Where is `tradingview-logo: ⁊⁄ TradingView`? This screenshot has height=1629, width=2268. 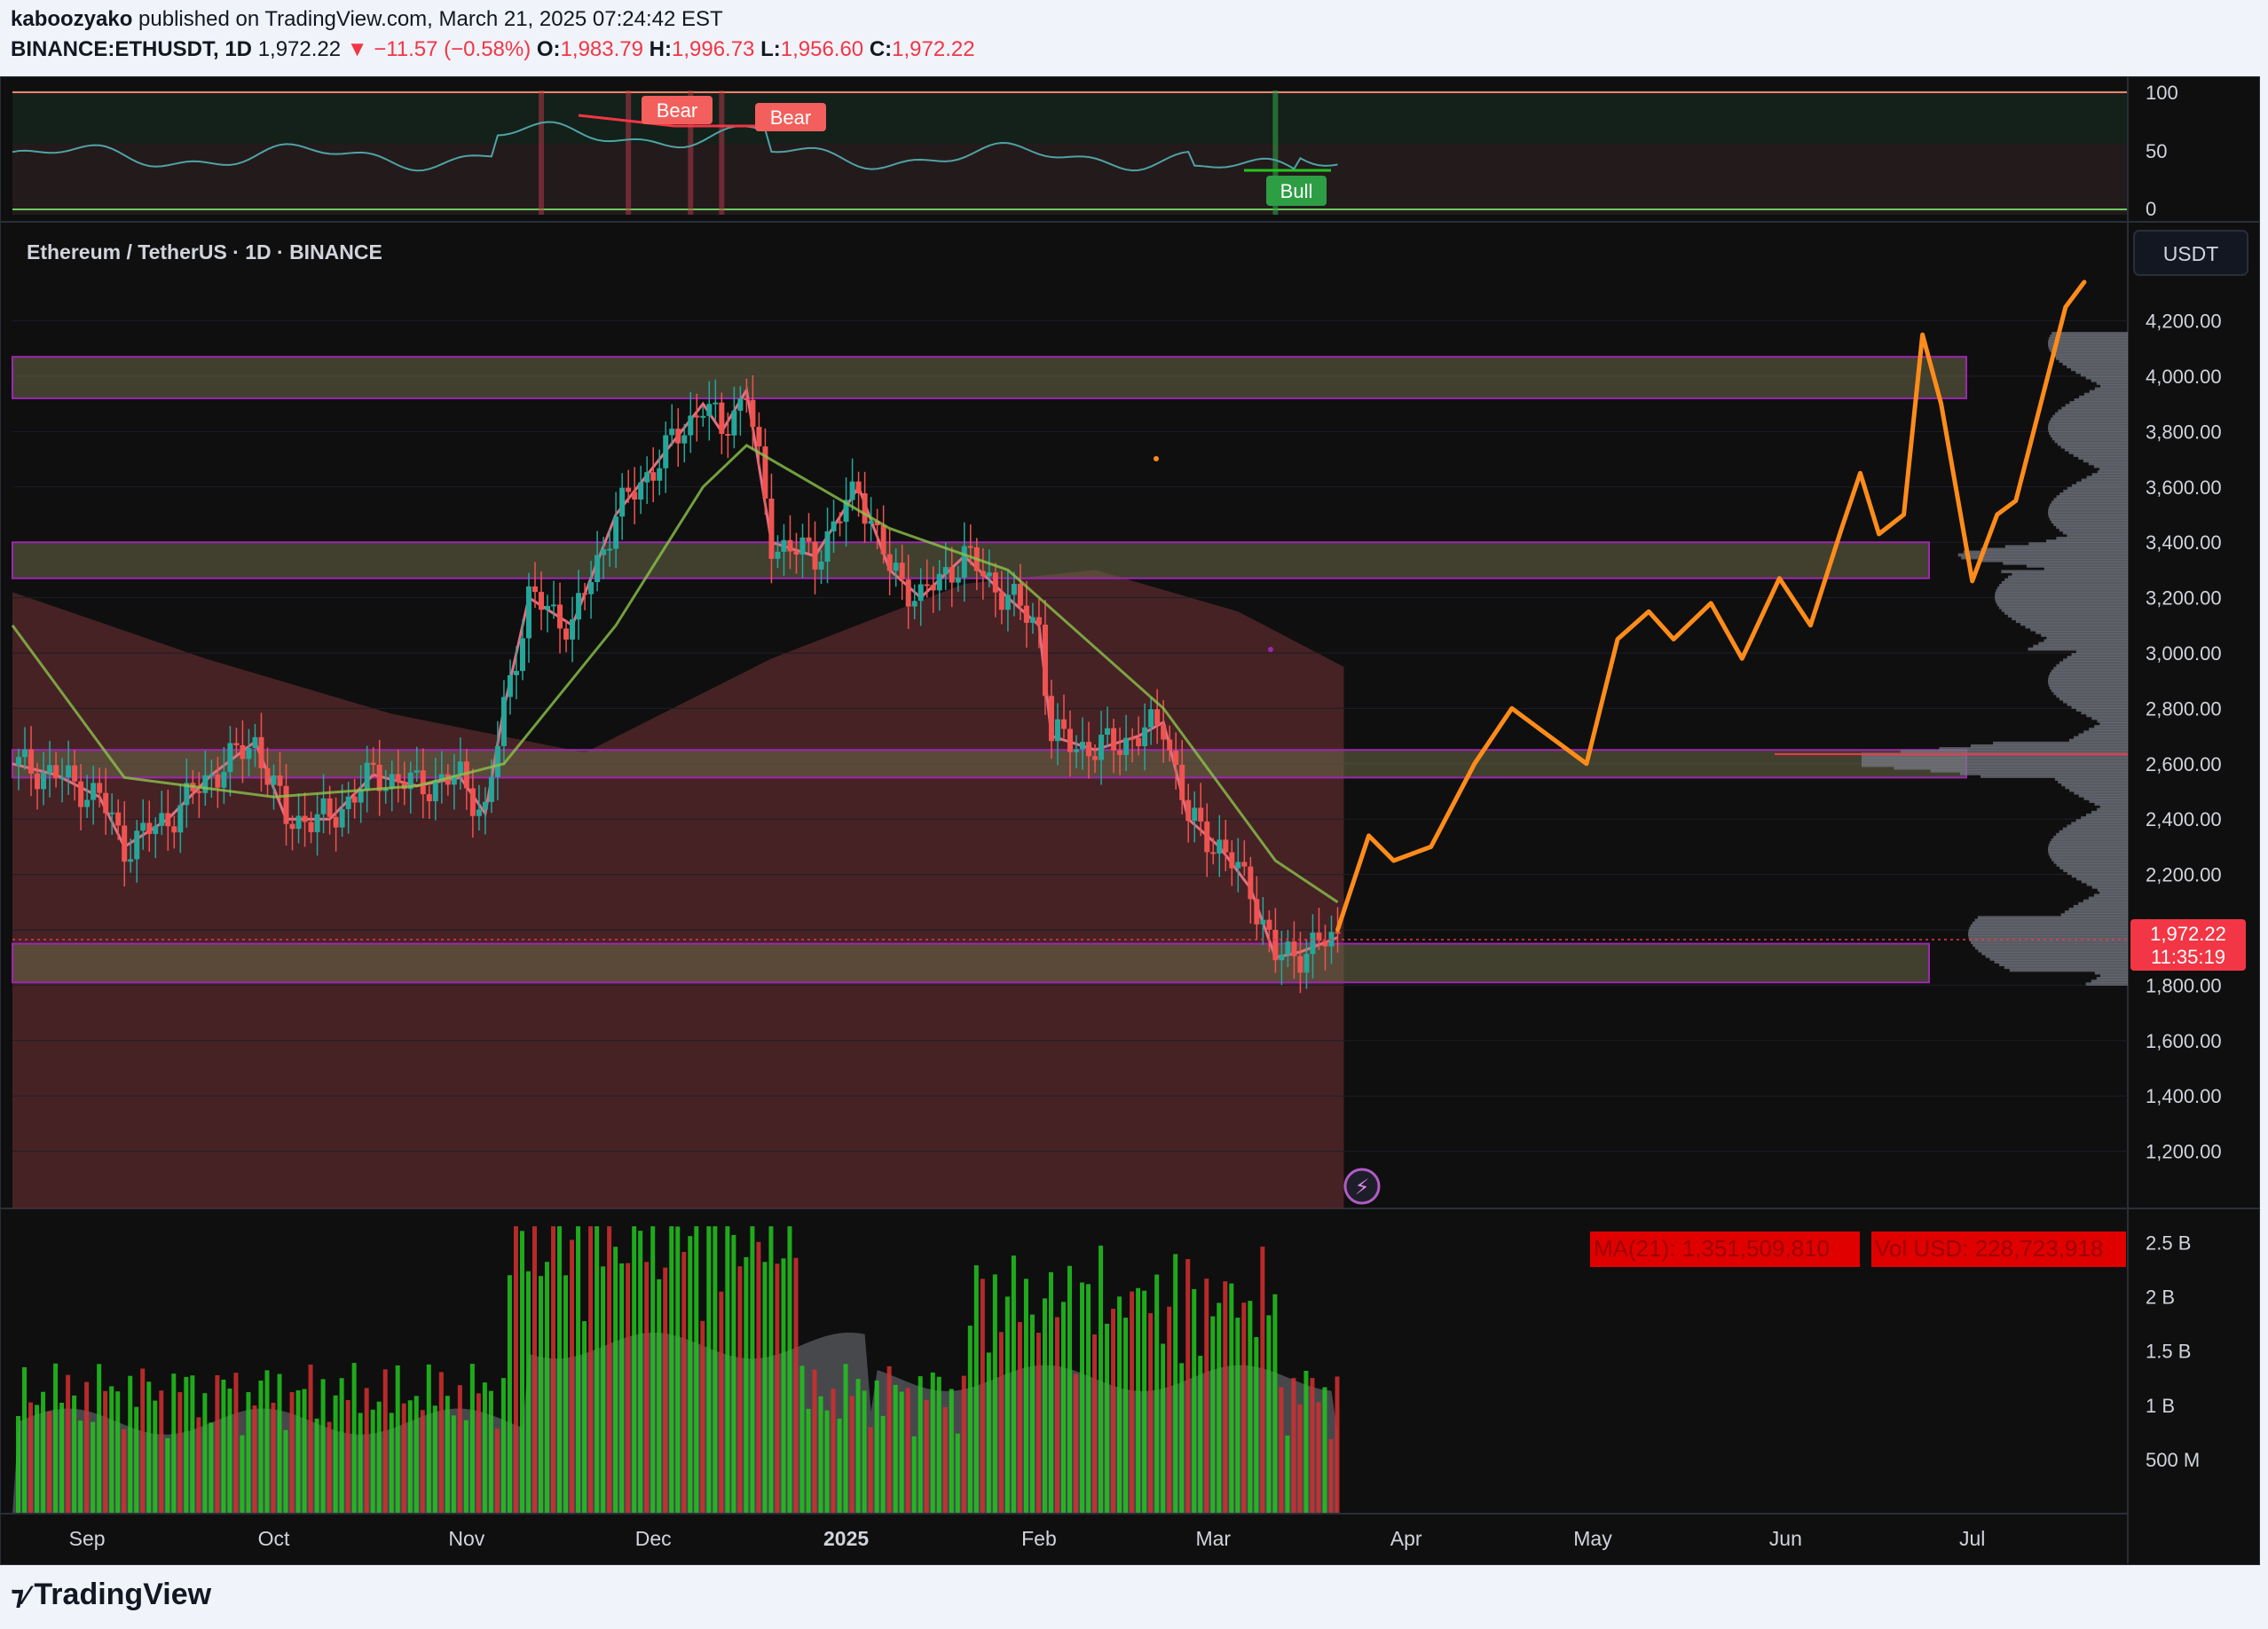 tradingview-logo: ⁊⁄ TradingView is located at coordinates (111, 1595).